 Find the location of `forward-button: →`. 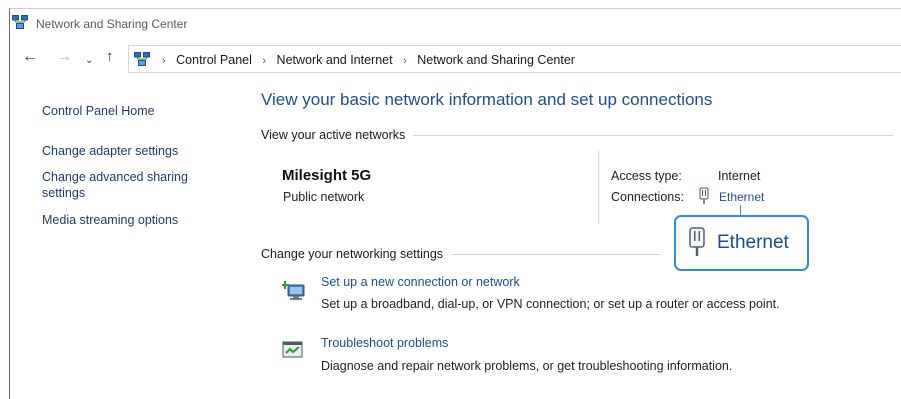

forward-button: → is located at coordinates (64, 57).